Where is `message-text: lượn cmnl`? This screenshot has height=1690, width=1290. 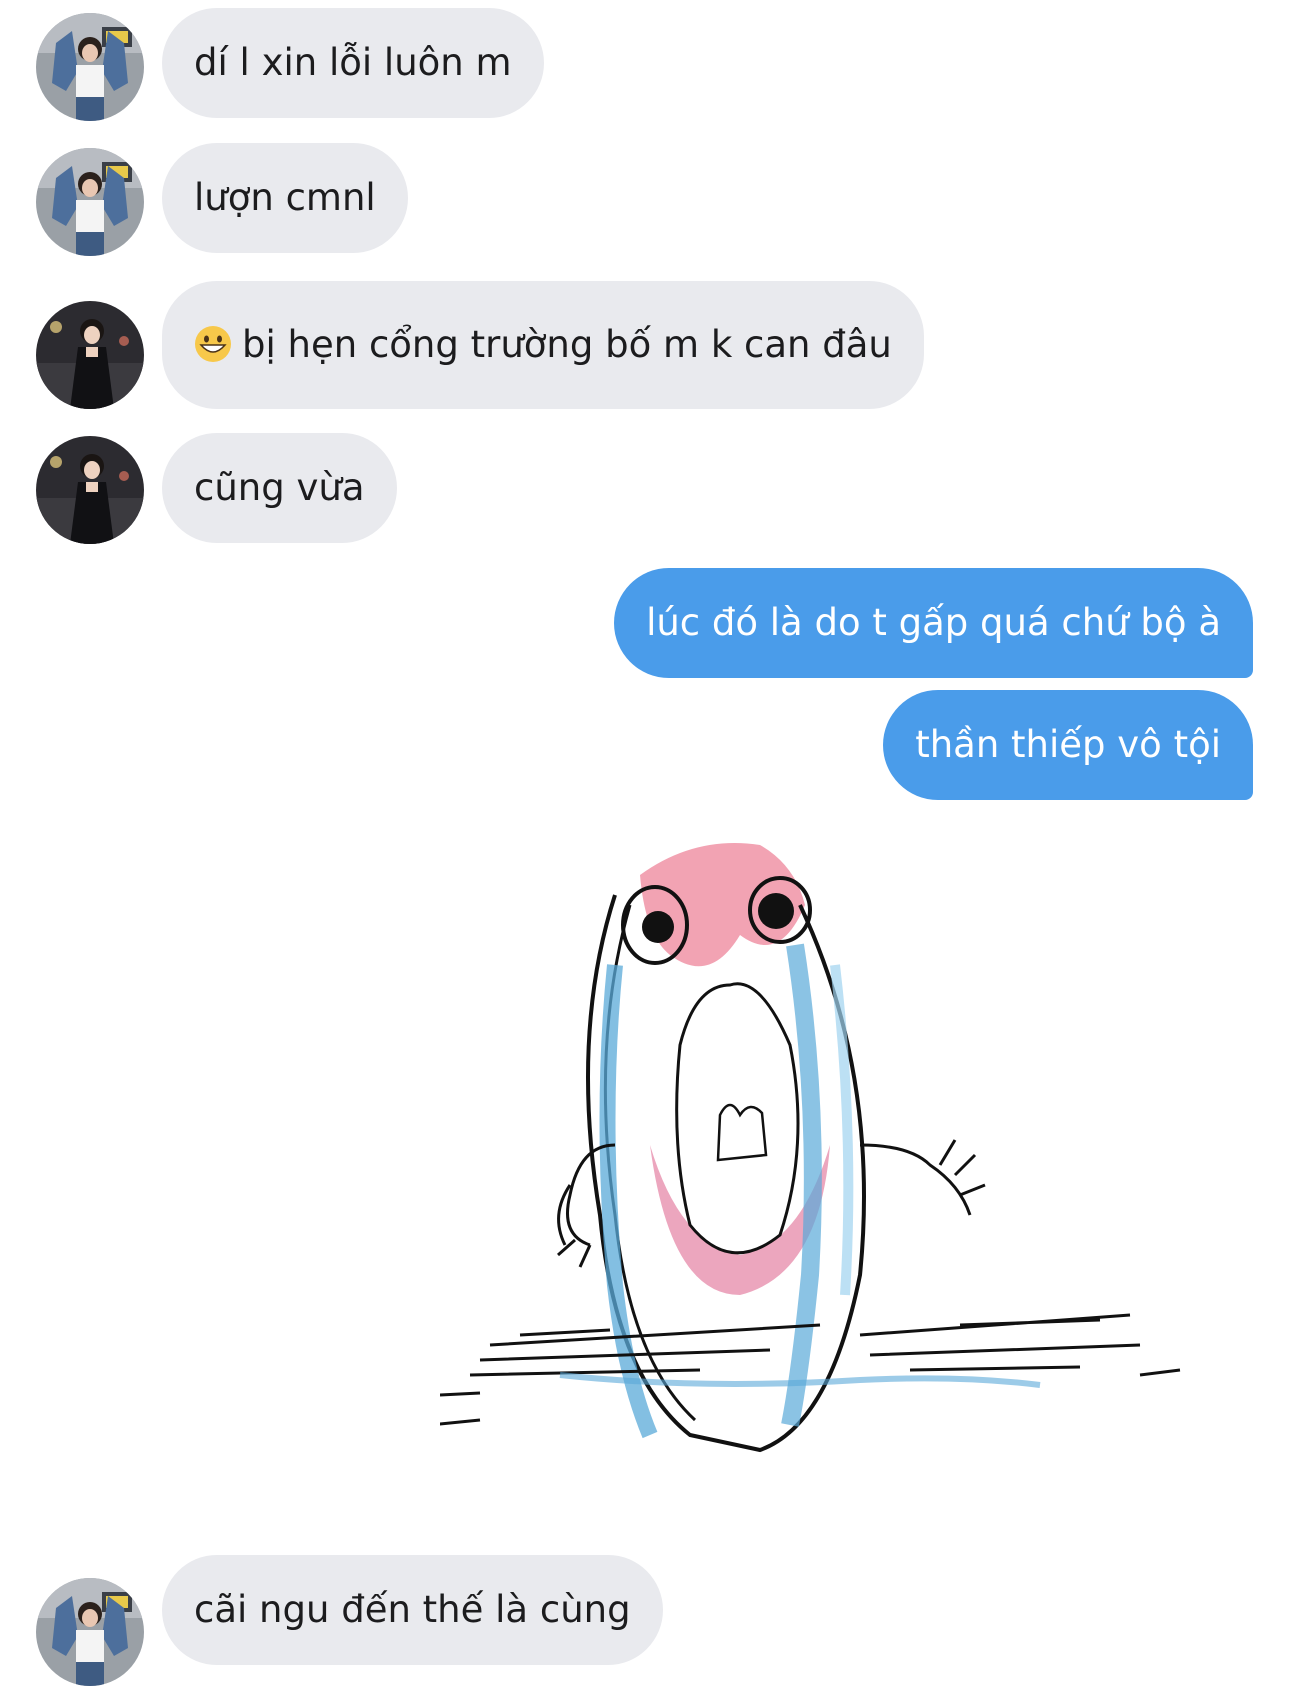 message-text: lượn cmnl is located at coordinates (285, 197).